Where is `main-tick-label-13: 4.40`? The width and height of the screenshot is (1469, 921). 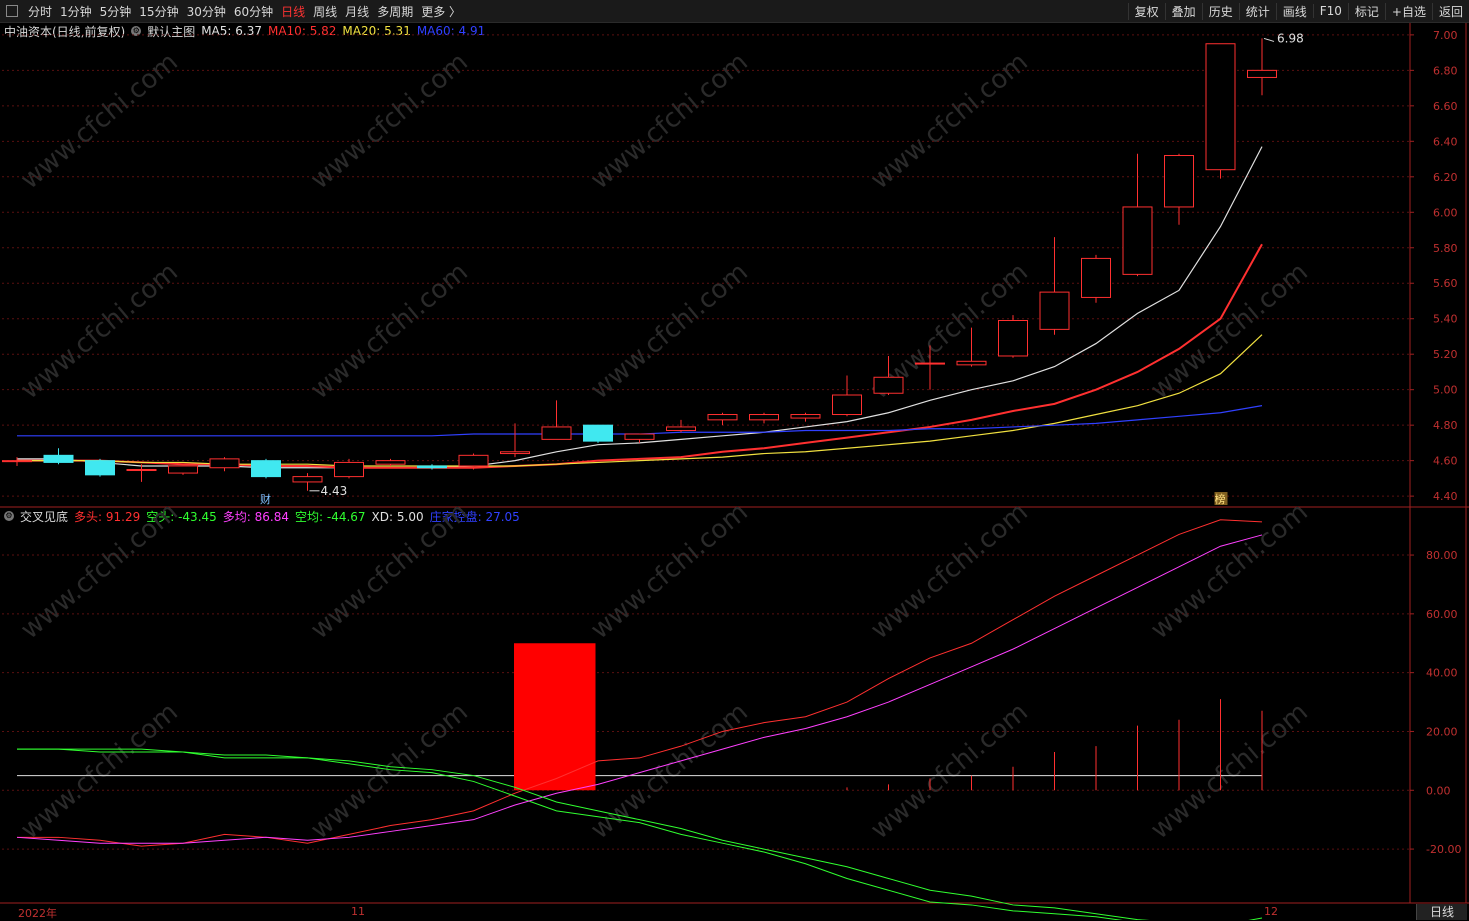 main-tick-label-13: 4.40 is located at coordinates (1445, 496).